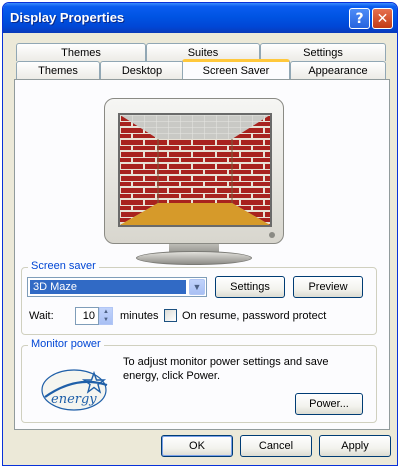 This screenshot has height=468, width=400. I want to click on energy-star-logo-image: energy, so click(74, 390).